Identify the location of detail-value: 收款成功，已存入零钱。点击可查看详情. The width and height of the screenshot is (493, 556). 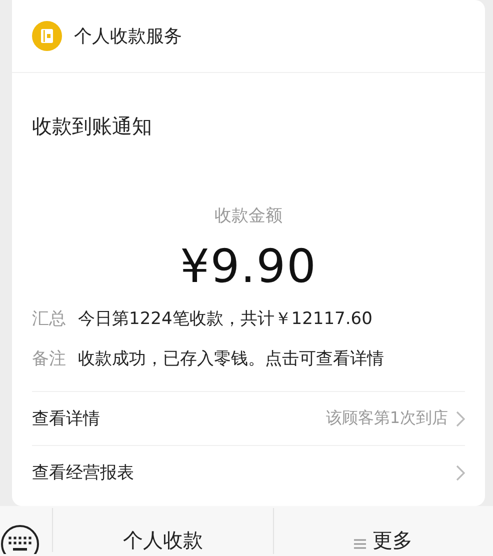
(231, 359).